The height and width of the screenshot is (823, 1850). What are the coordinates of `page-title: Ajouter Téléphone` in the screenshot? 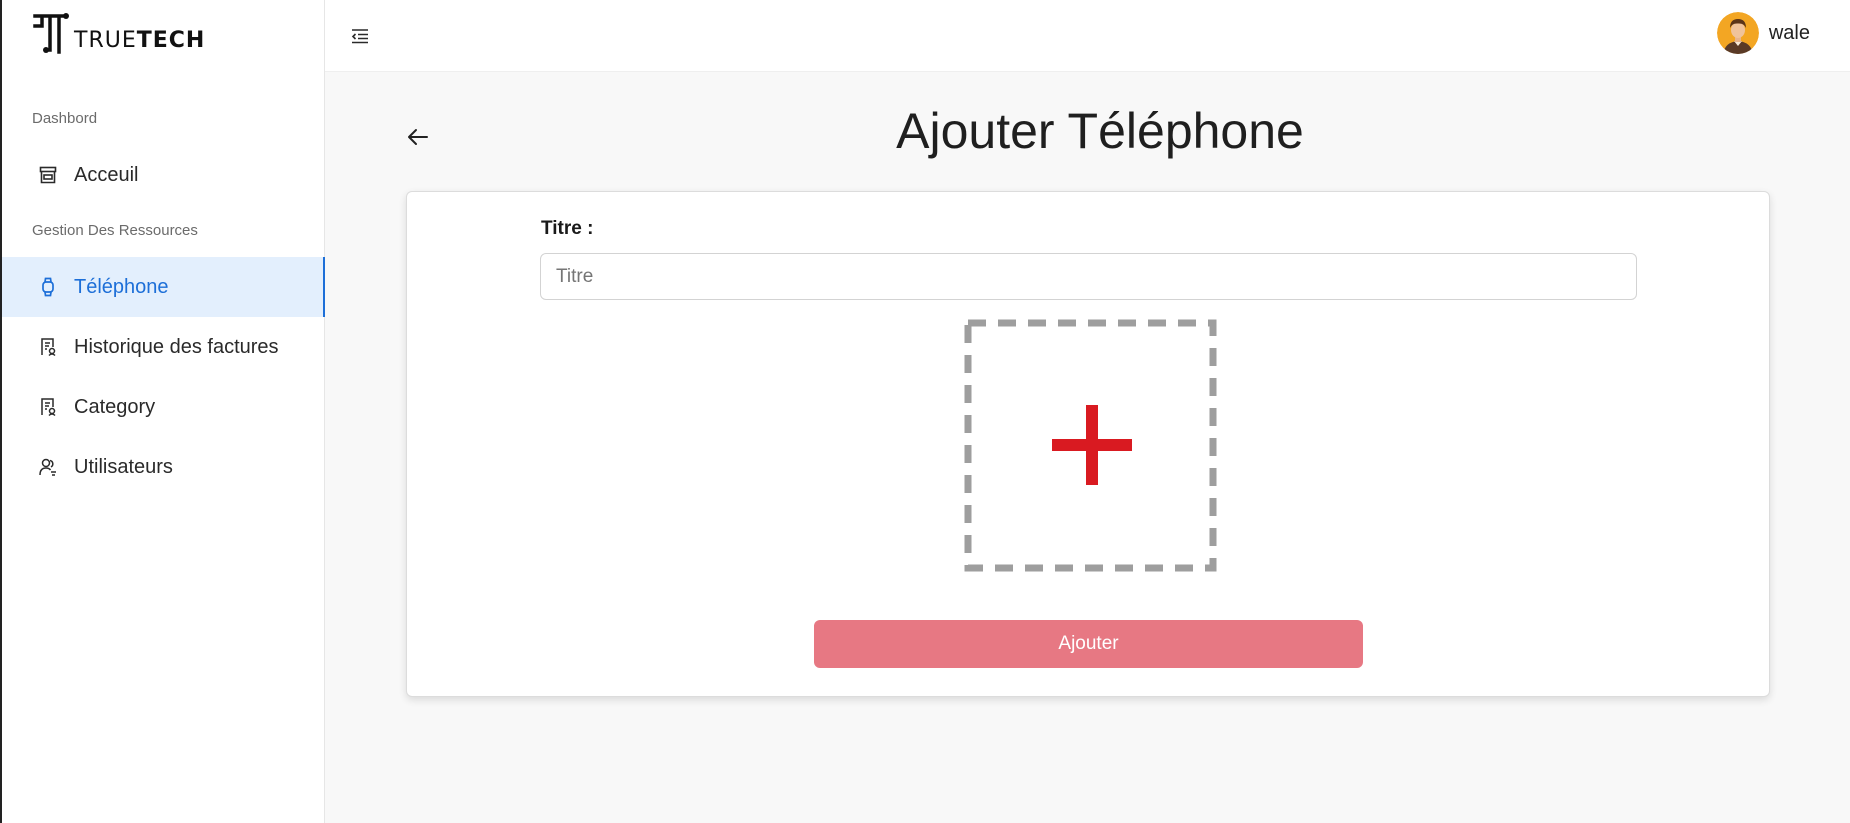 It's located at (1100, 131).